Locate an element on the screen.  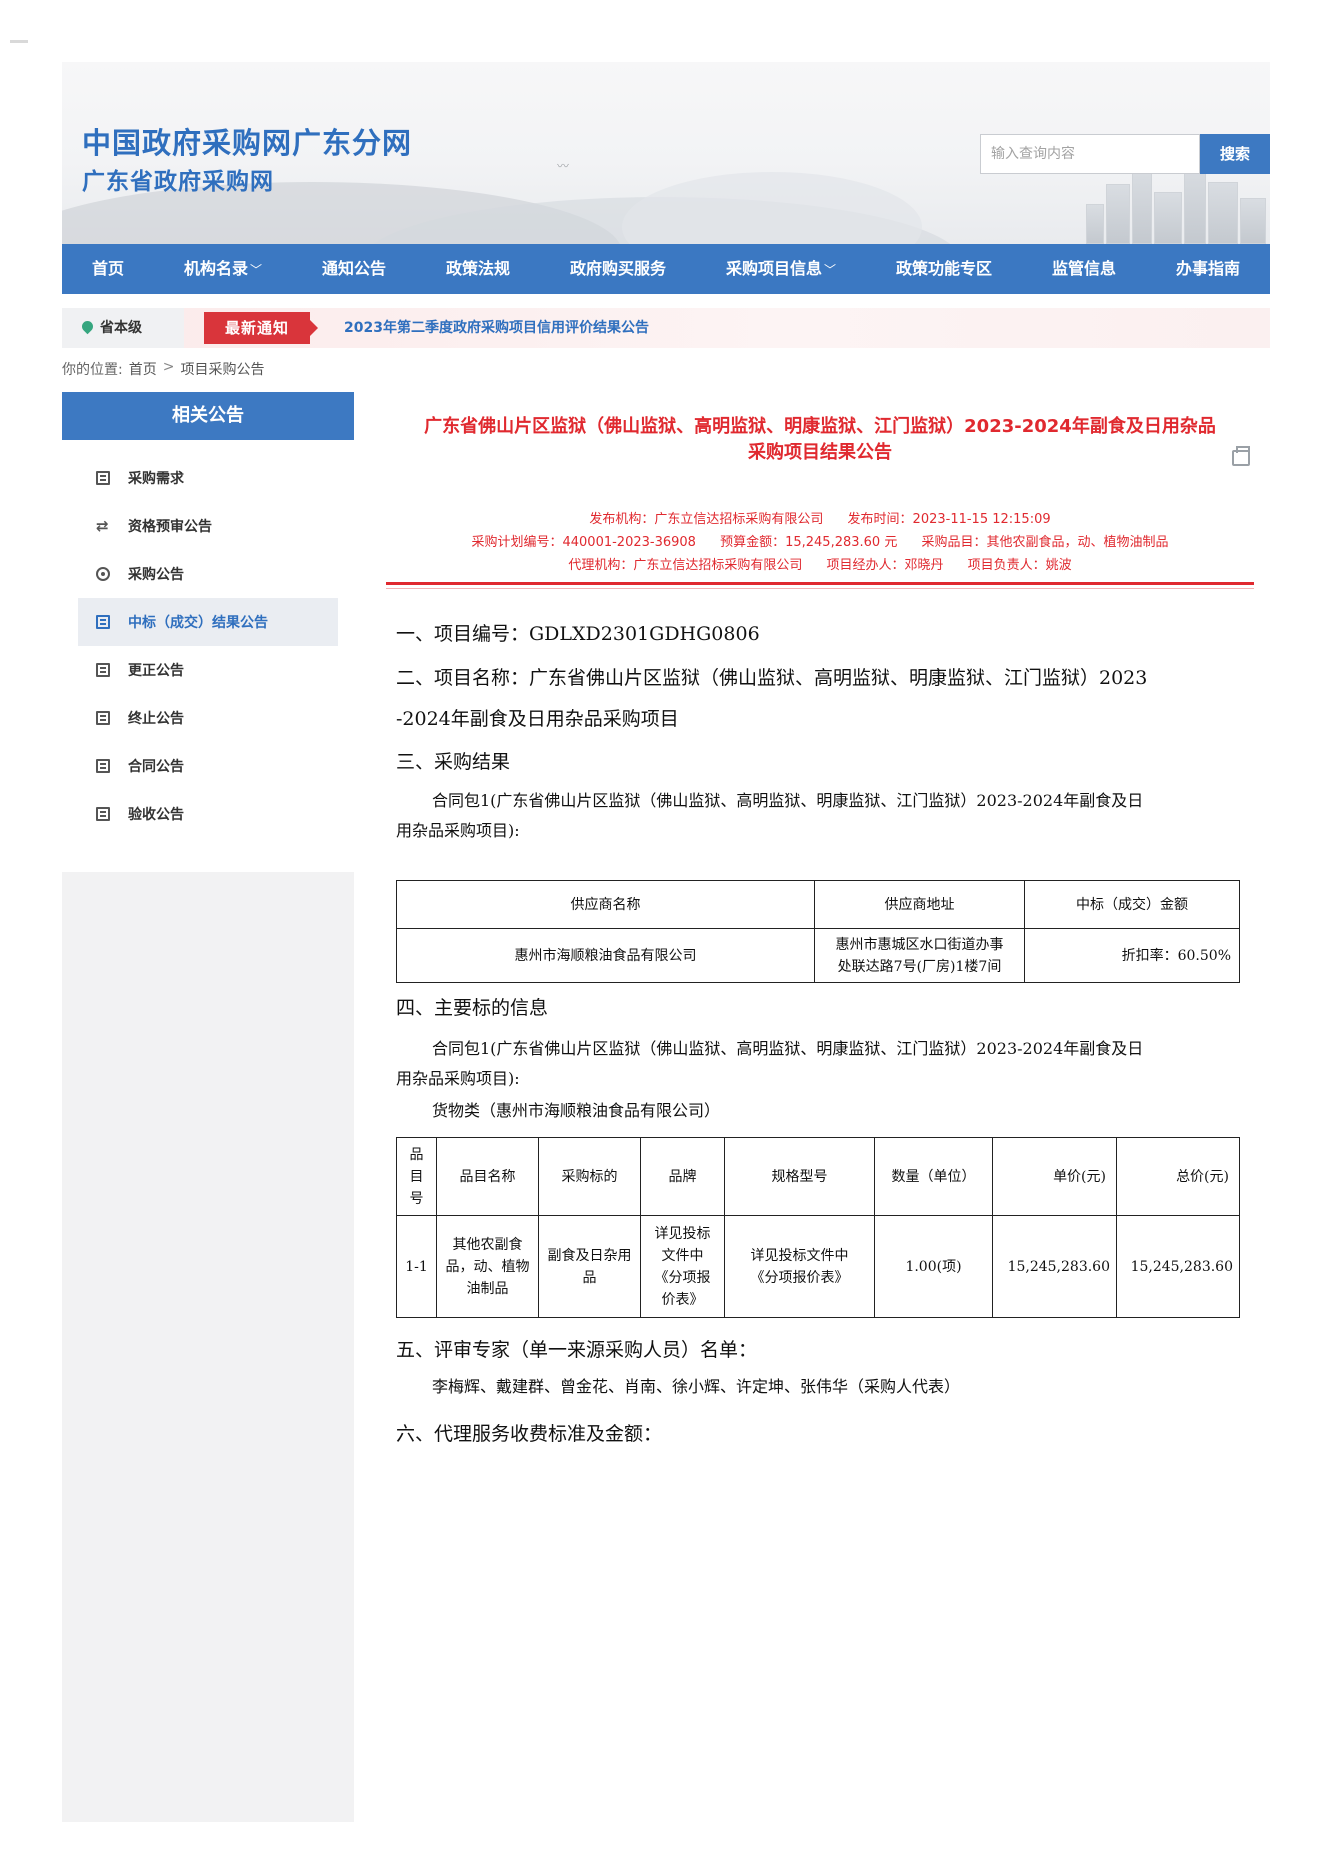
meta-value: 其他农副食品，动、植物油制品 is located at coordinates (1077, 542).